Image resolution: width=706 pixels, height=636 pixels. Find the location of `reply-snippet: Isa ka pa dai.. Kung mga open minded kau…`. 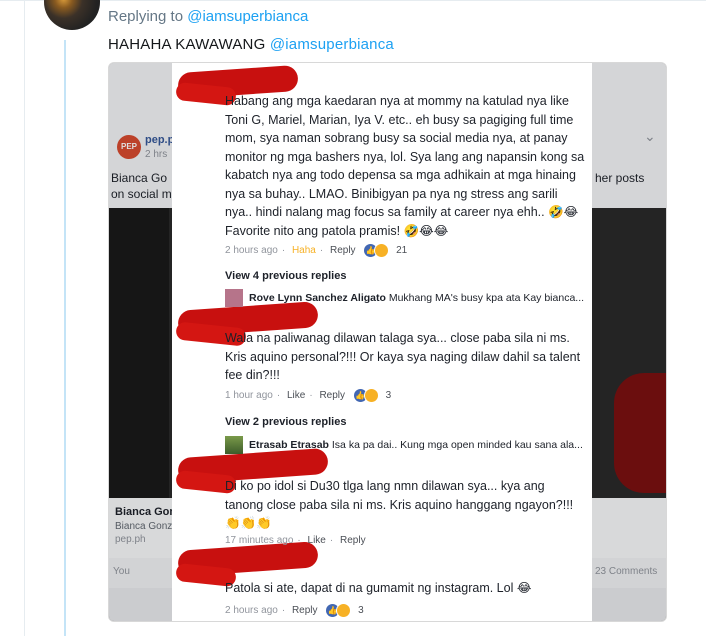

reply-snippet: Isa ka pa dai.. Kung mga open minded kau… is located at coordinates (457, 445).